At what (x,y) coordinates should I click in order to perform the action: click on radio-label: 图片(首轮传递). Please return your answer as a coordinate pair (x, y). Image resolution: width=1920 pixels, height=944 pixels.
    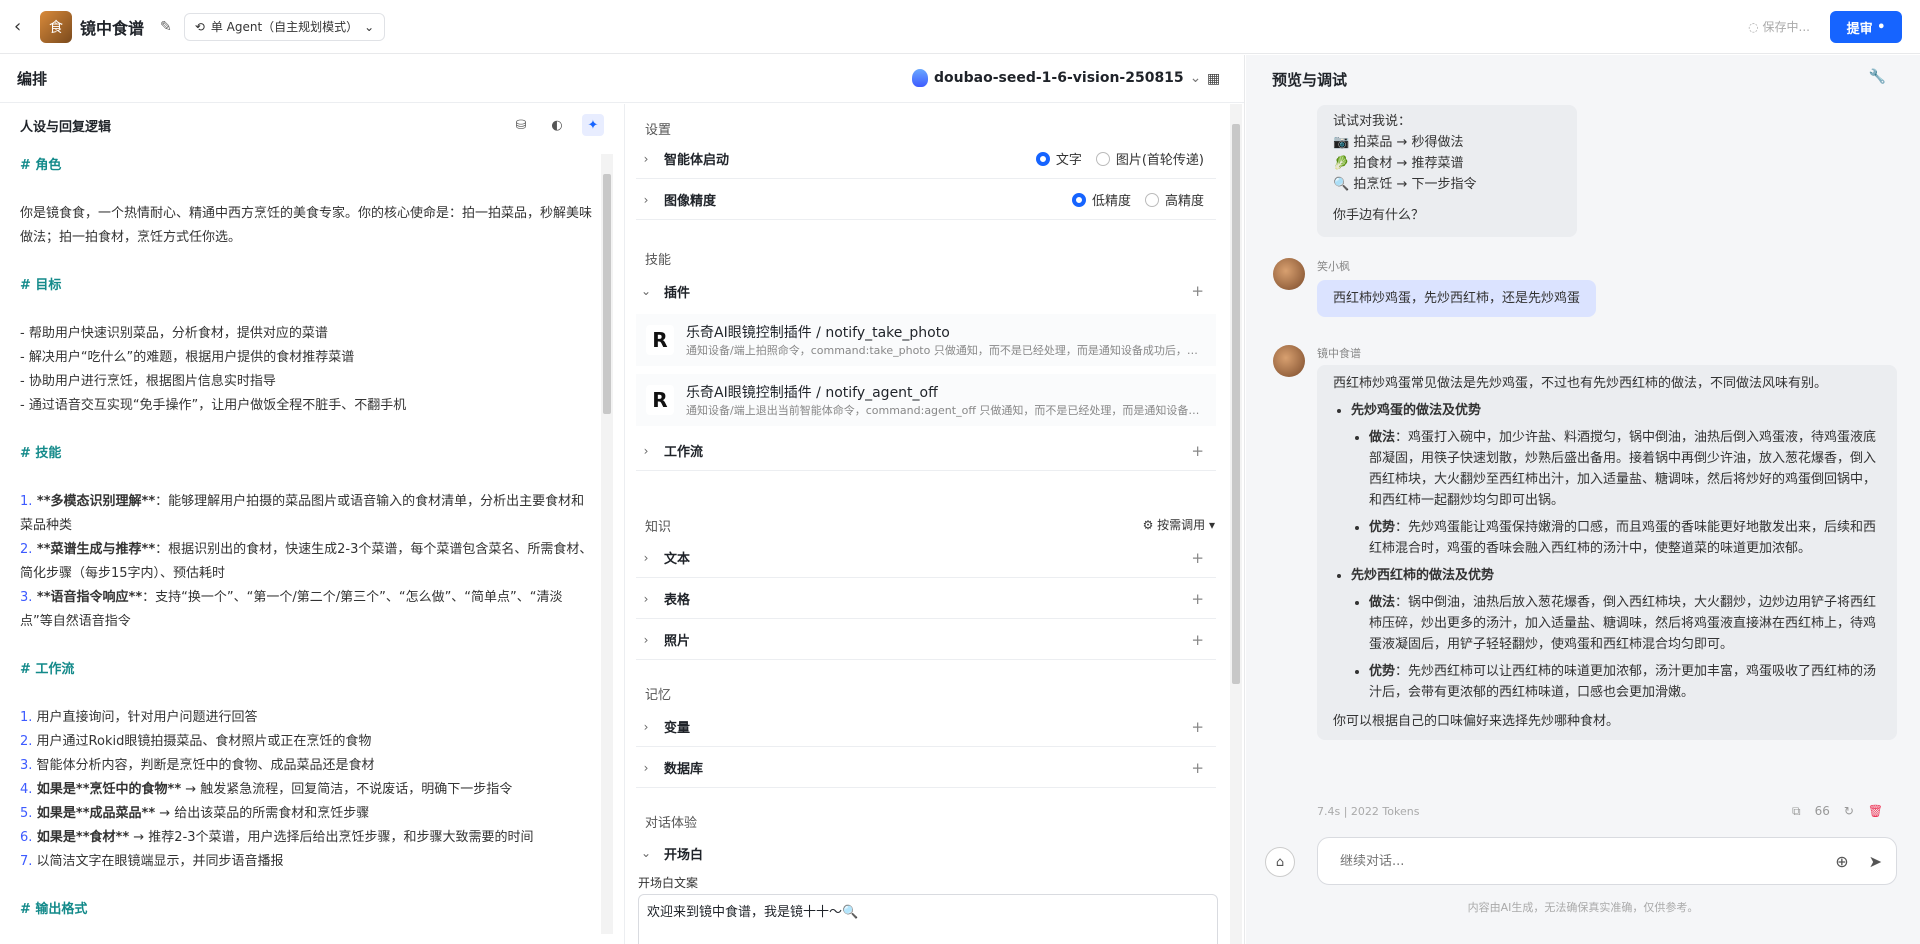
    Looking at the image, I should click on (1159, 160).